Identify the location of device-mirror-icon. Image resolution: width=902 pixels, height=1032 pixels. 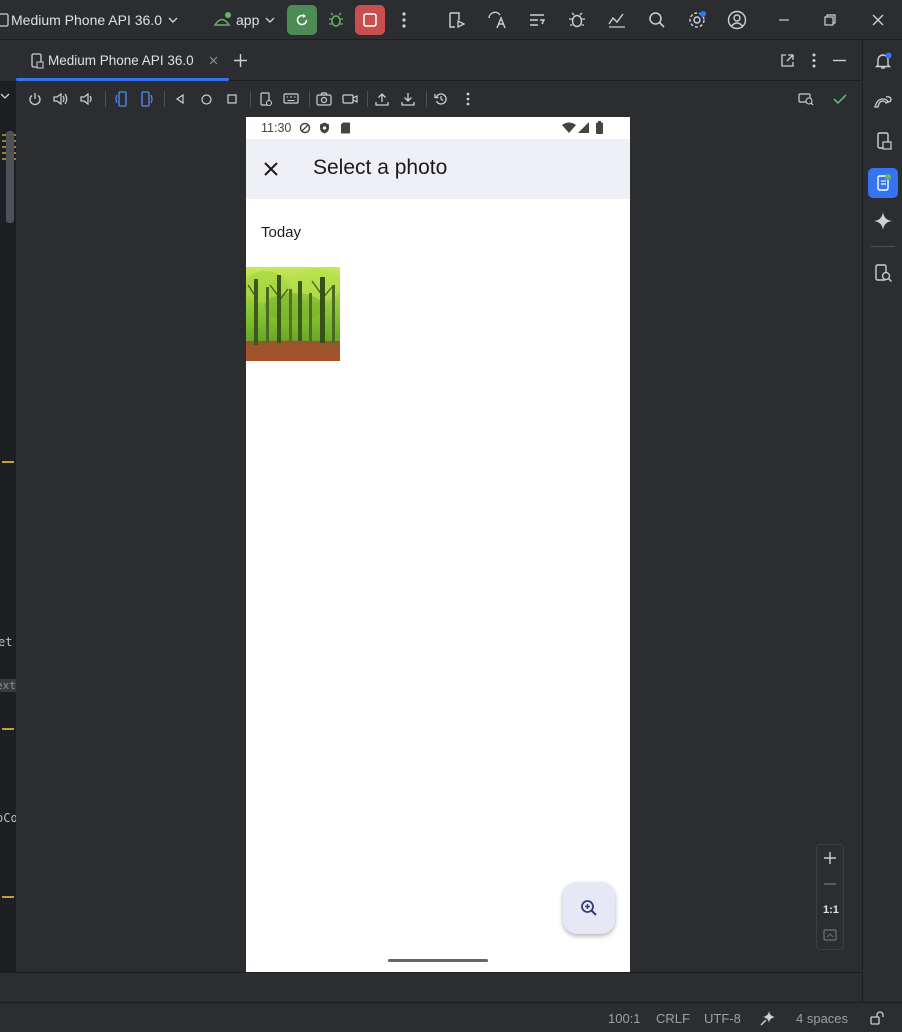
(806, 99).